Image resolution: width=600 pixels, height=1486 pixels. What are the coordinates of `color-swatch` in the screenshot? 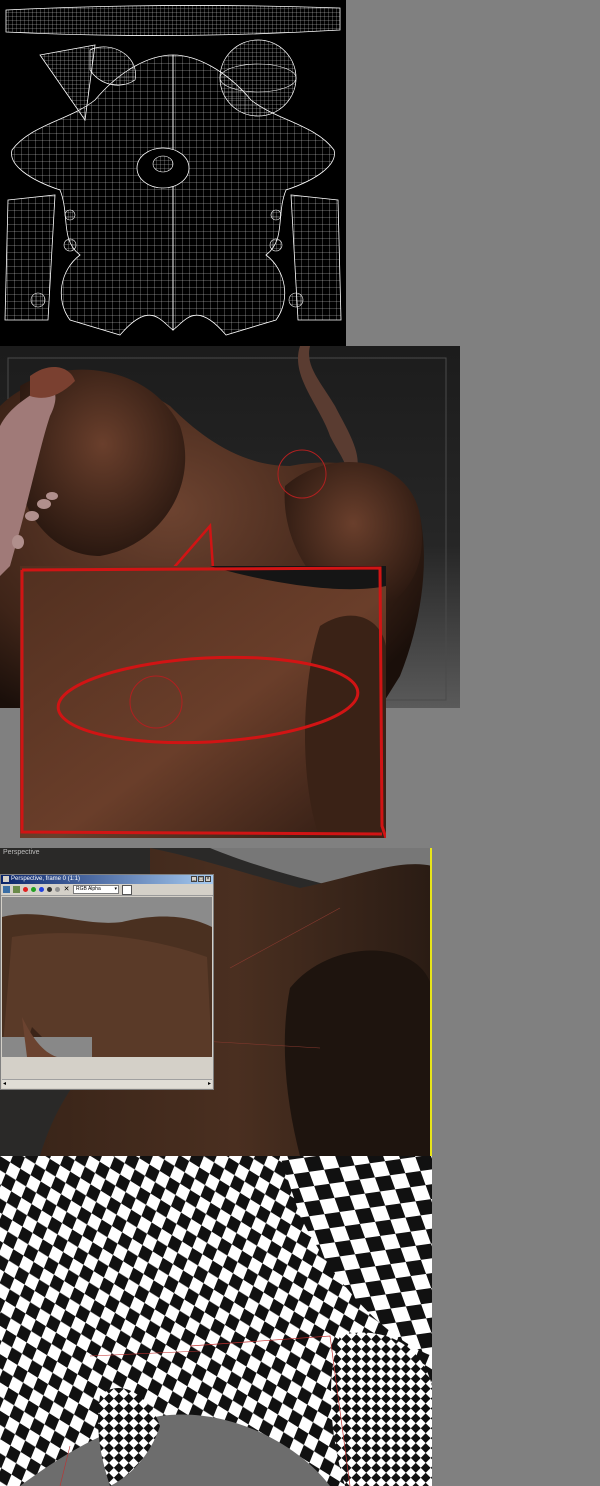 It's located at (127, 889).